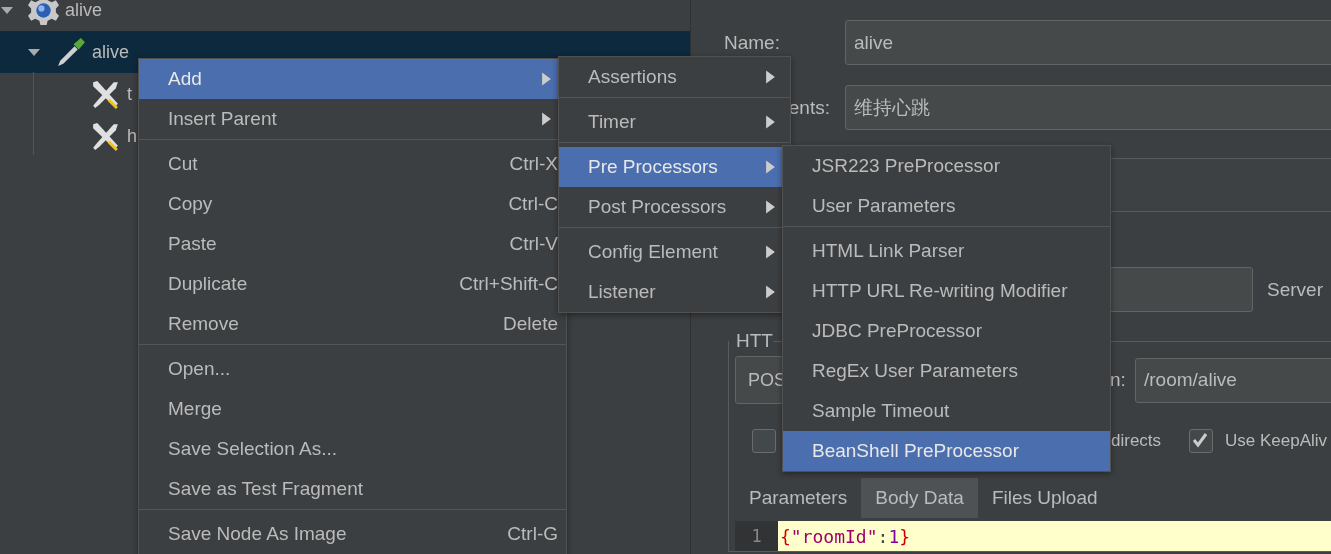 This screenshot has height=554, width=1331. Describe the element at coordinates (756, 536) in the screenshot. I see `line-number: 1` at that location.